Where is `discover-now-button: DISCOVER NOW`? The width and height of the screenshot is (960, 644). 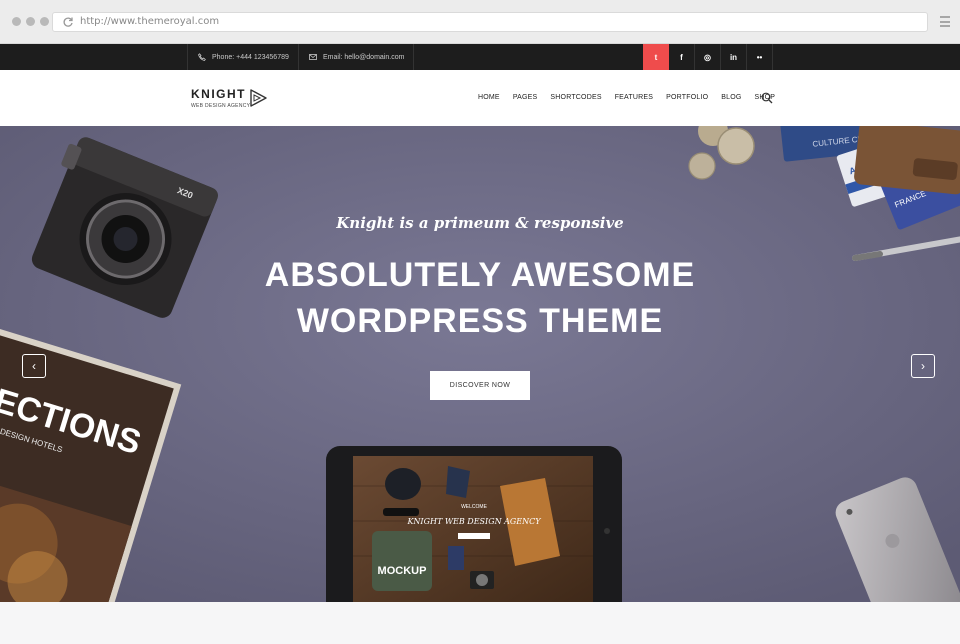 discover-now-button: DISCOVER NOW is located at coordinates (480, 385).